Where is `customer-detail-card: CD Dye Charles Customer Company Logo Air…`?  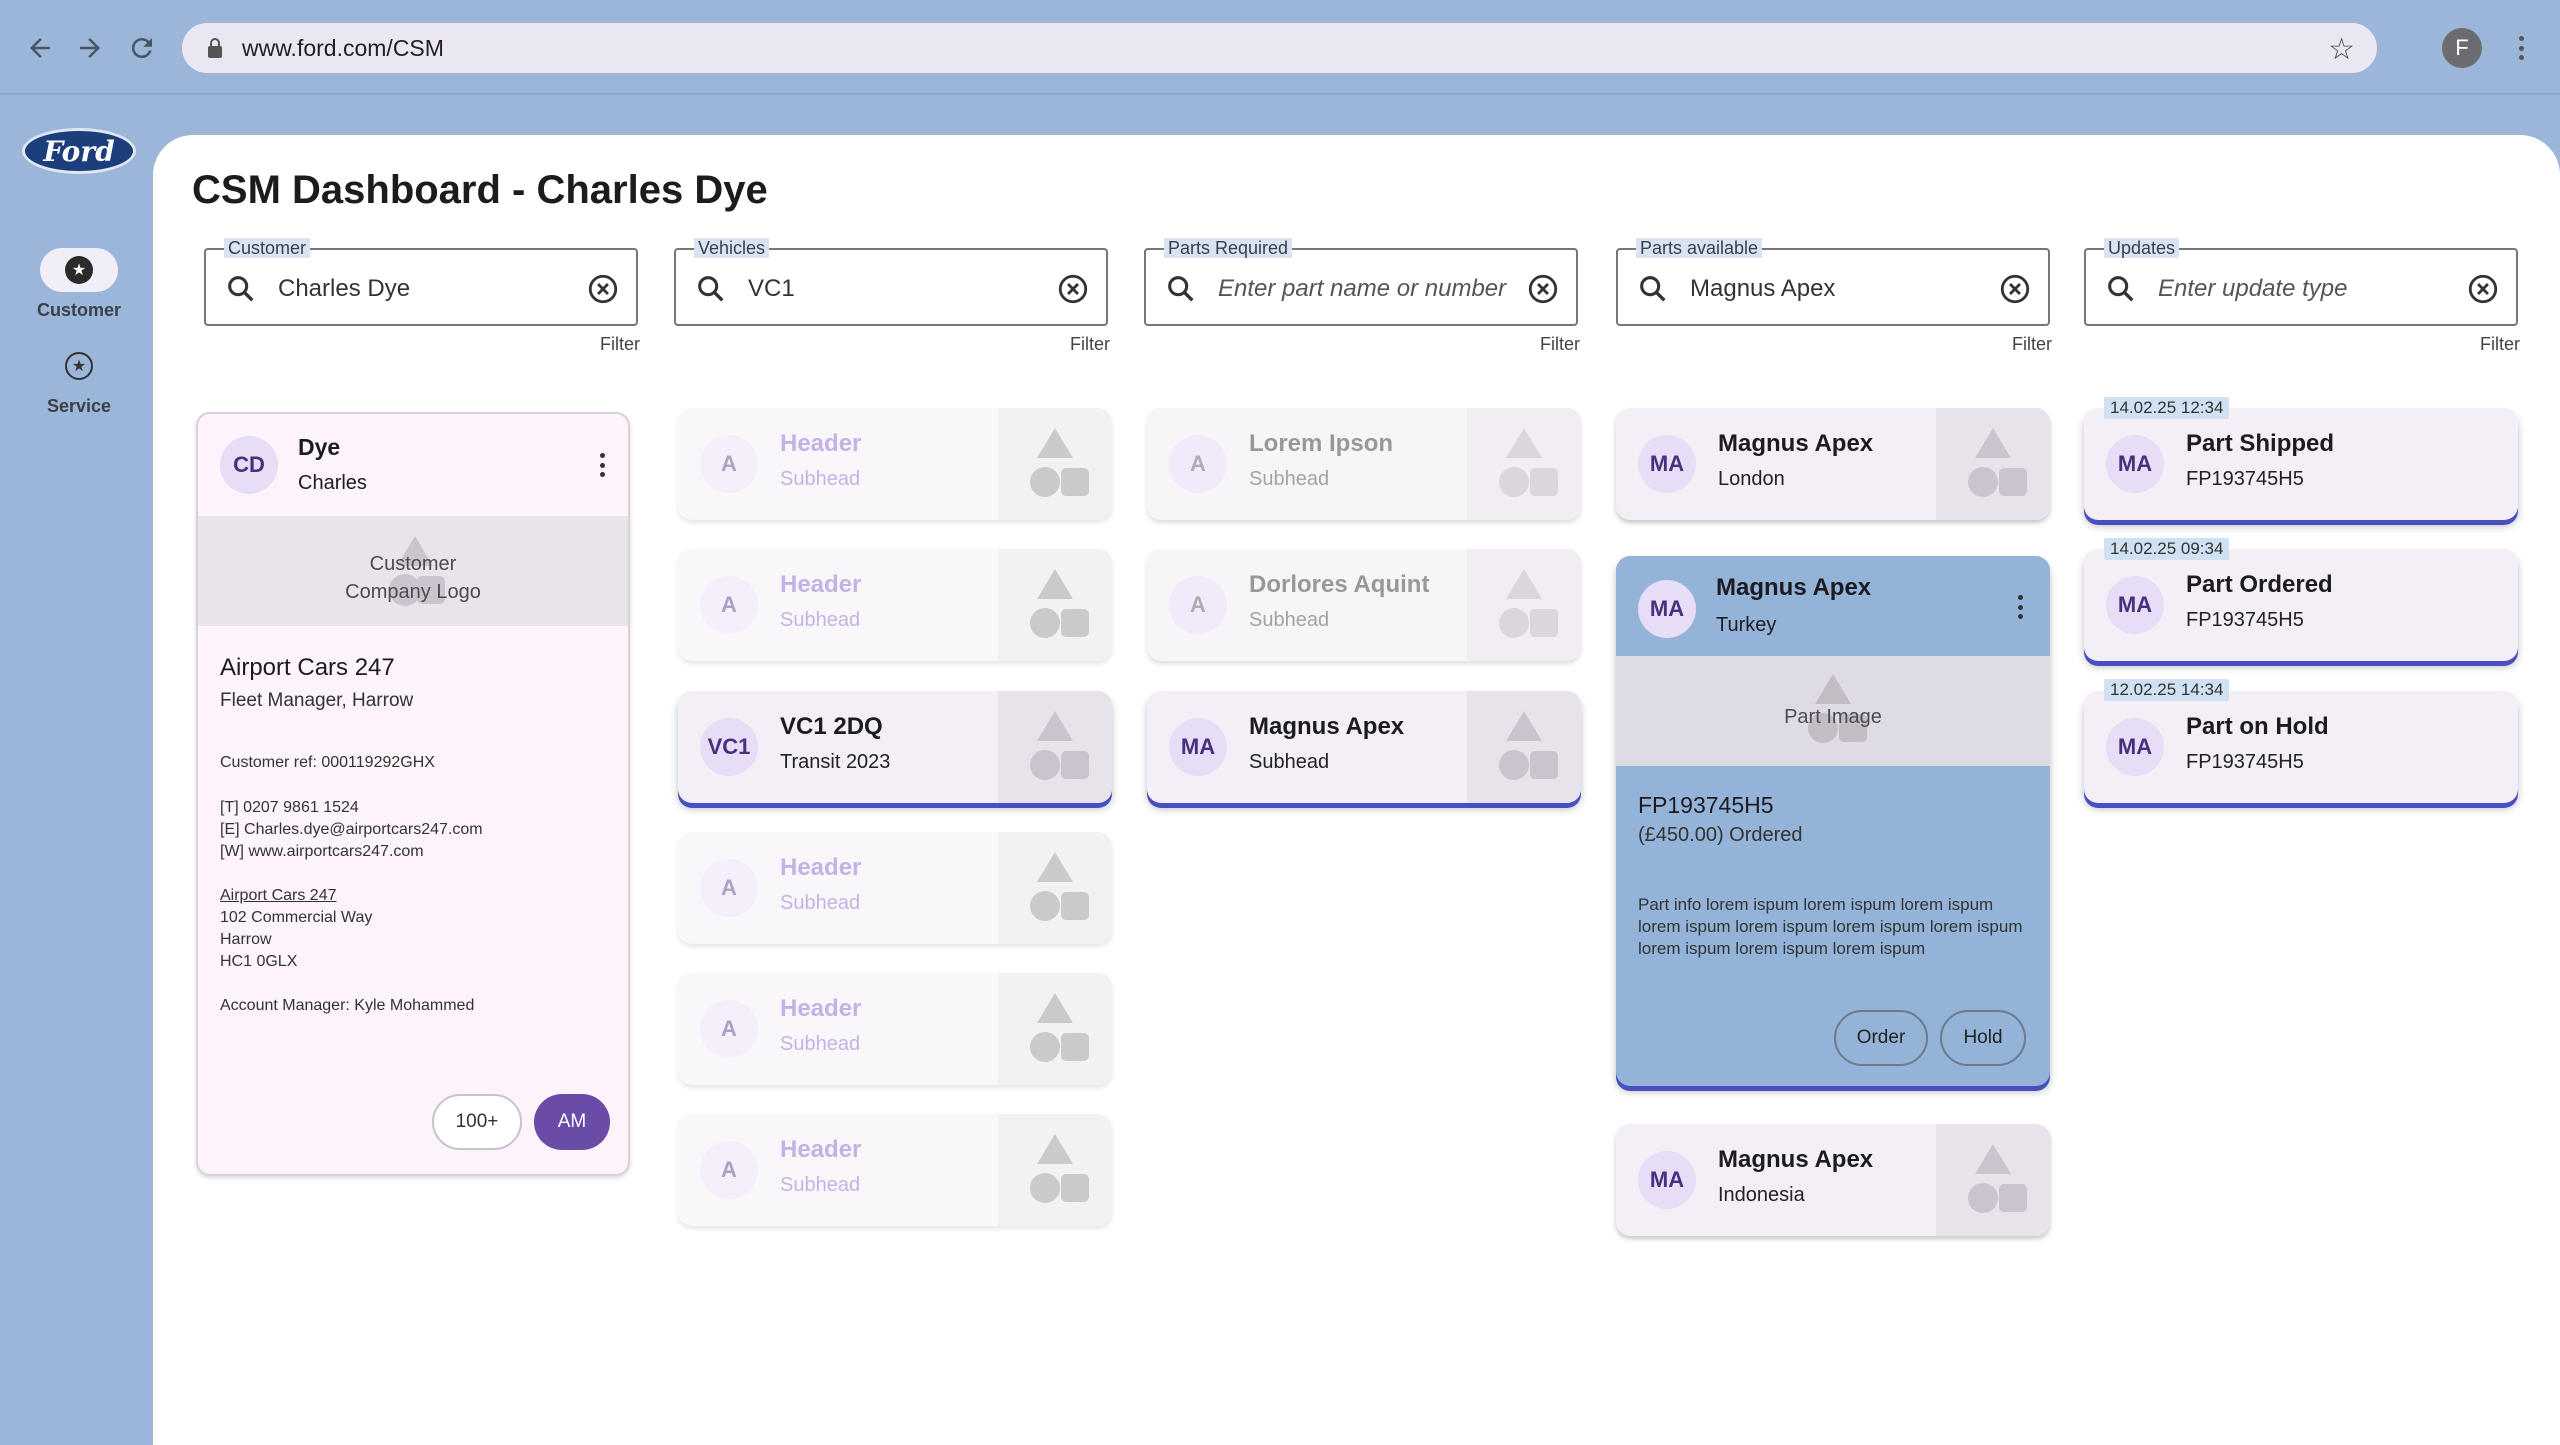
customer-detail-card: CD Dye Charles Customer Company Logo Air… is located at coordinates (413, 794).